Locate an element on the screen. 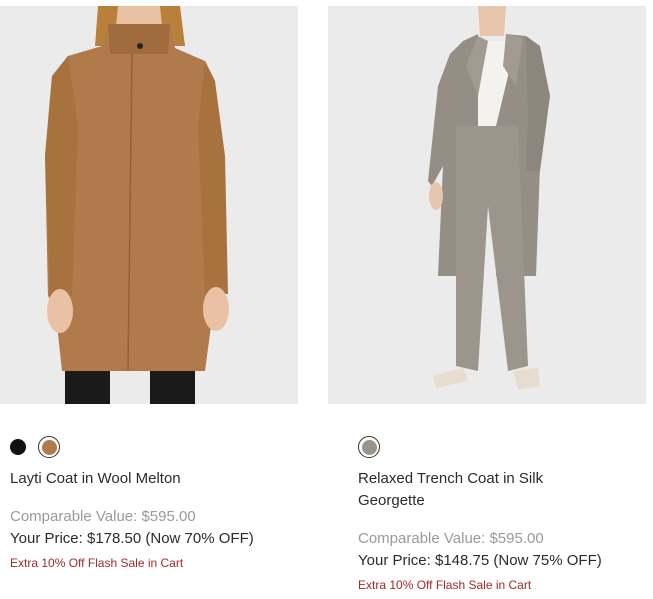  swatch-black is located at coordinates (18, 447).